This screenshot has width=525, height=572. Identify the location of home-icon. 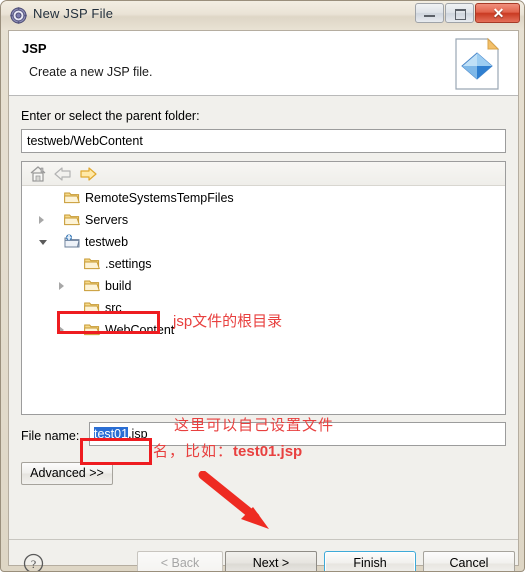
(38, 174).